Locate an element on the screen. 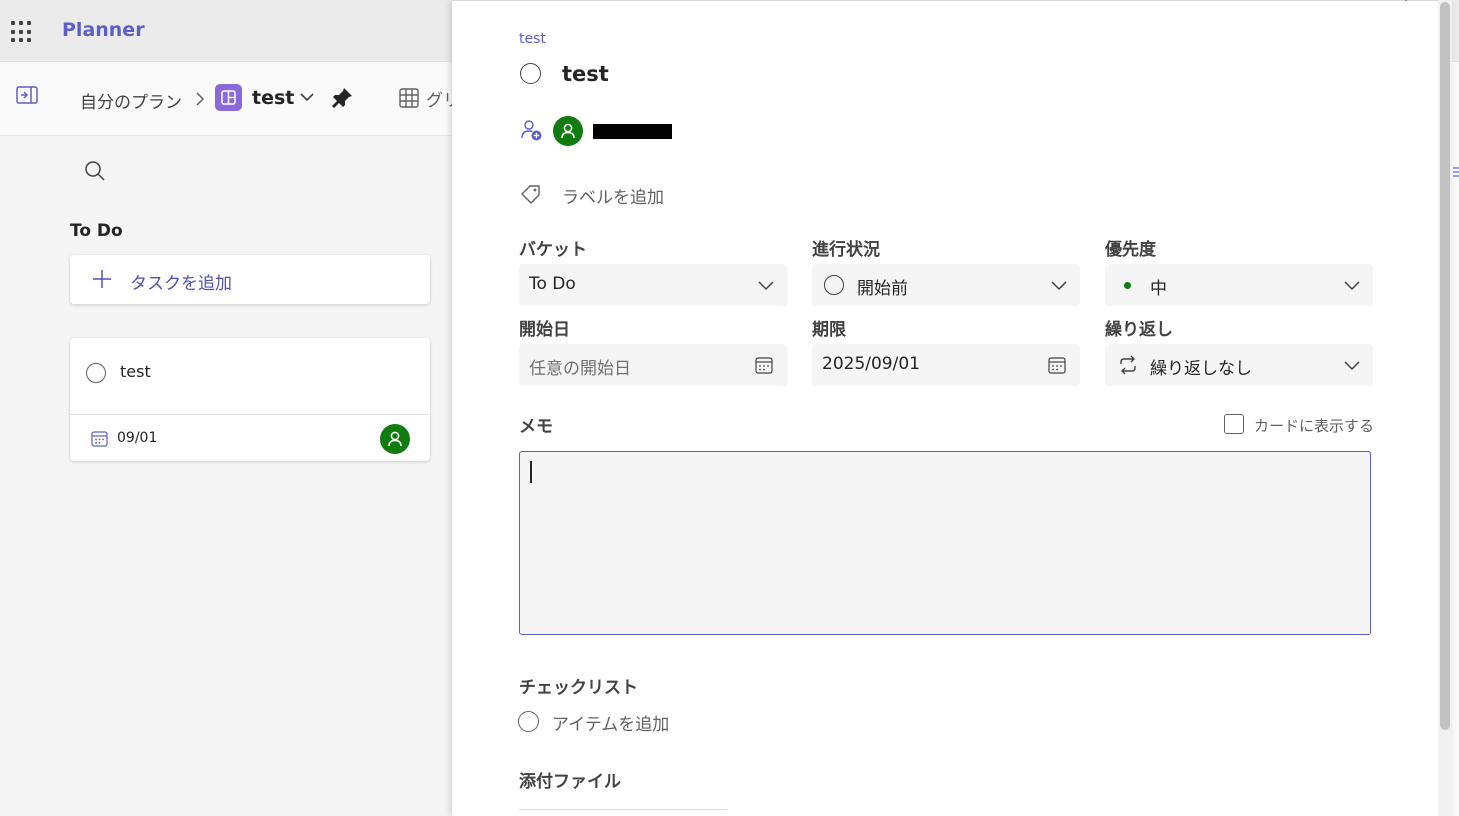 The width and height of the screenshot is (1459, 816). not-started-icon is located at coordinates (834, 285).